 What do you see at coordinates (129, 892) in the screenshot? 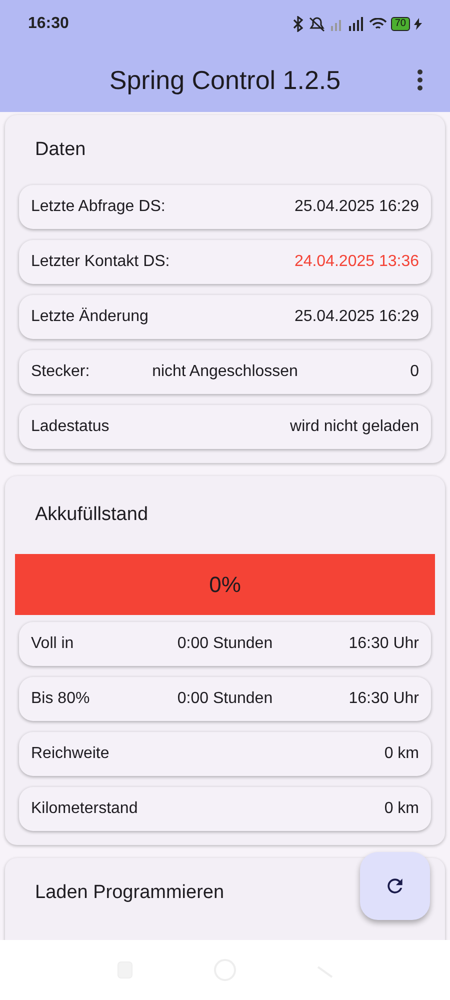
I see `section-title: Laden Programmieren` at bounding box center [129, 892].